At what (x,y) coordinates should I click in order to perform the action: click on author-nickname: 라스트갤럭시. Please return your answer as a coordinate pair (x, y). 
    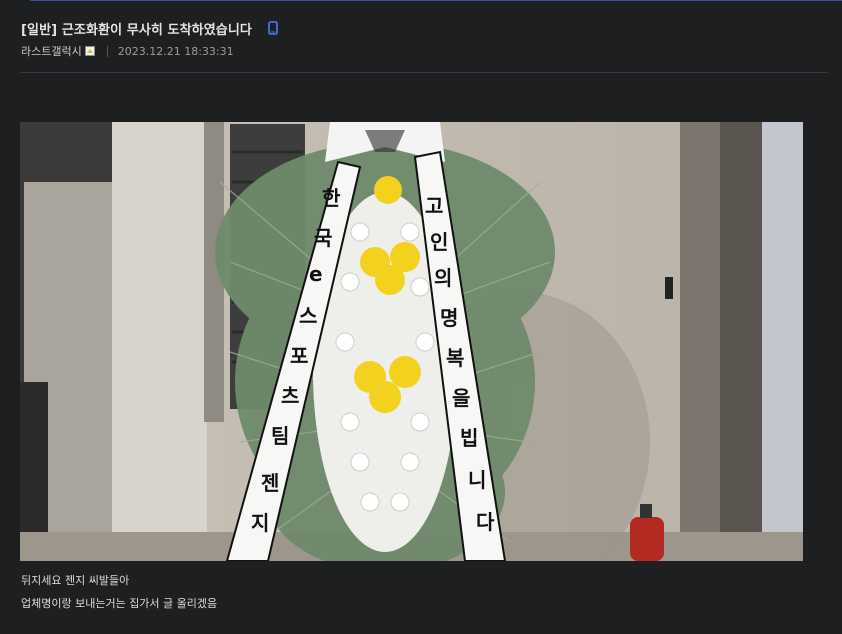
    Looking at the image, I should click on (51, 51).